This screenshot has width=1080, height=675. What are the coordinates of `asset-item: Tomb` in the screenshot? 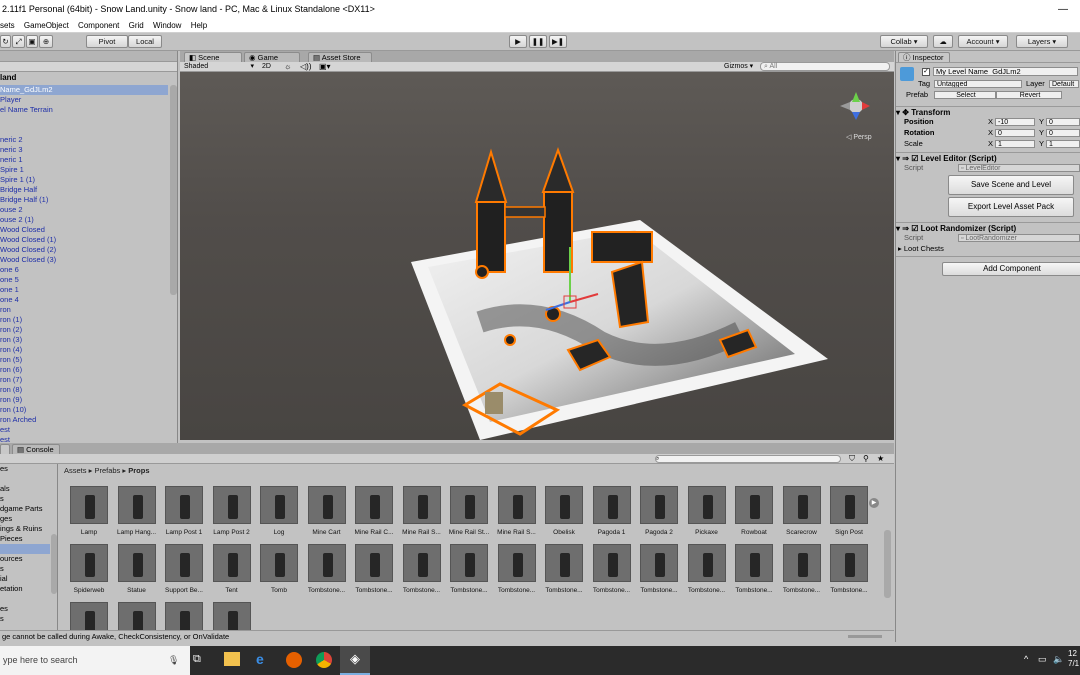 It's located at (279, 569).